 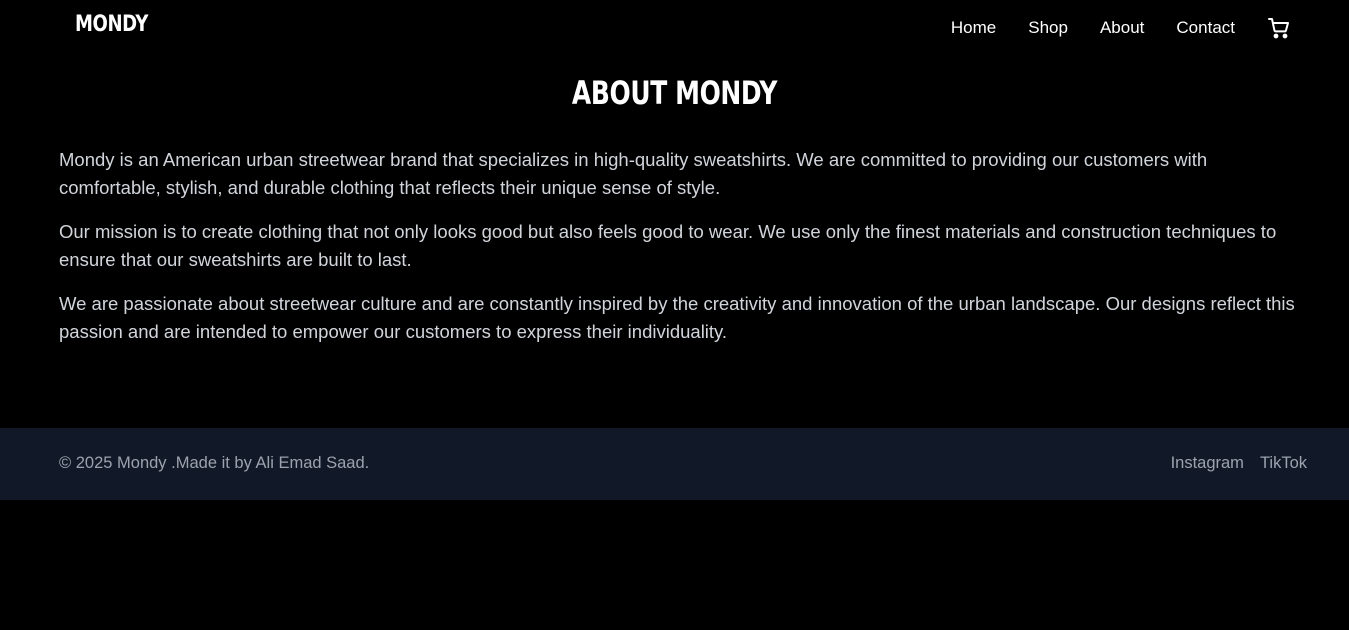 What do you see at coordinates (1207, 463) in the screenshot?
I see `instagram-link: Instagram` at bounding box center [1207, 463].